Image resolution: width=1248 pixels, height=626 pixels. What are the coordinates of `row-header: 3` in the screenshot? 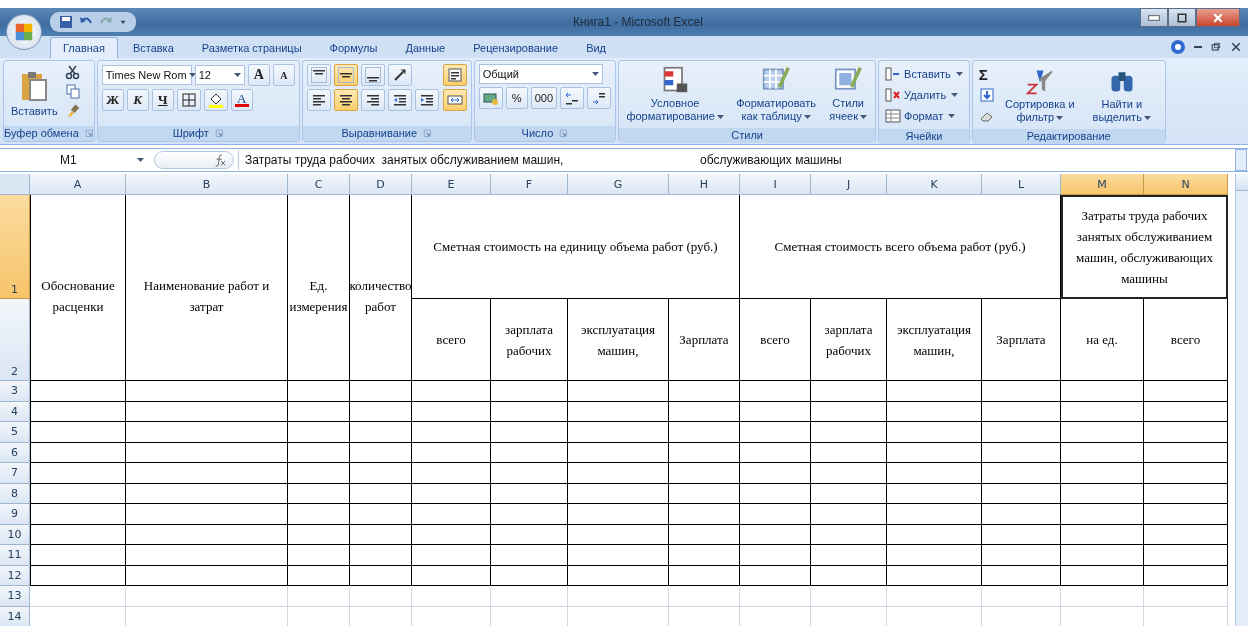 It's located at (15, 391).